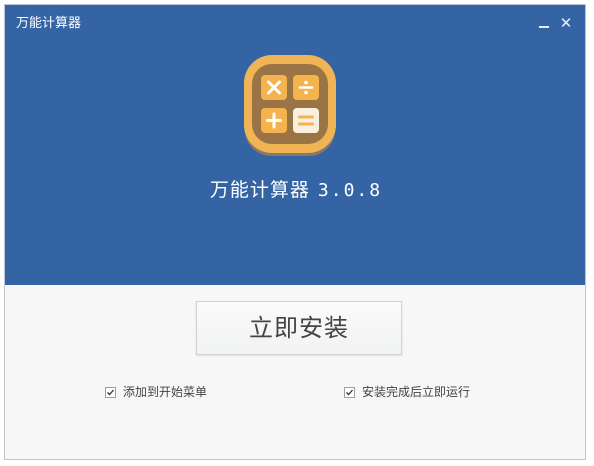  What do you see at coordinates (416, 392) in the screenshot?
I see `run-after-install-label: 安装完成后立即运行` at bounding box center [416, 392].